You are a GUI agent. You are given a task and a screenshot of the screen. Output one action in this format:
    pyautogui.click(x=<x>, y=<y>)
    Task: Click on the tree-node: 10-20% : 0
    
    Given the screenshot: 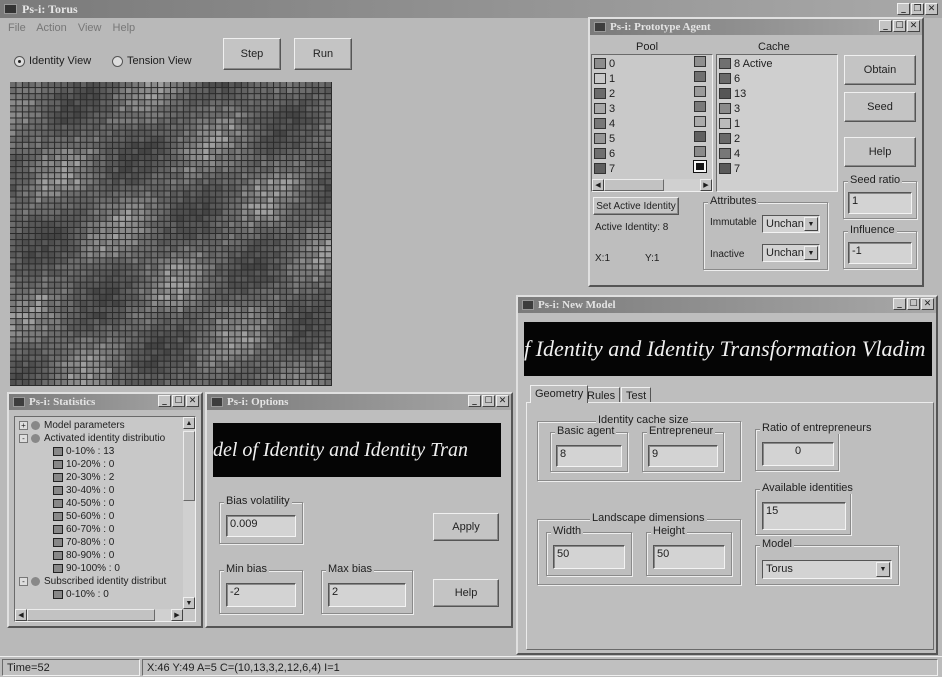 What is the action you would take?
    pyautogui.click(x=100, y=464)
    